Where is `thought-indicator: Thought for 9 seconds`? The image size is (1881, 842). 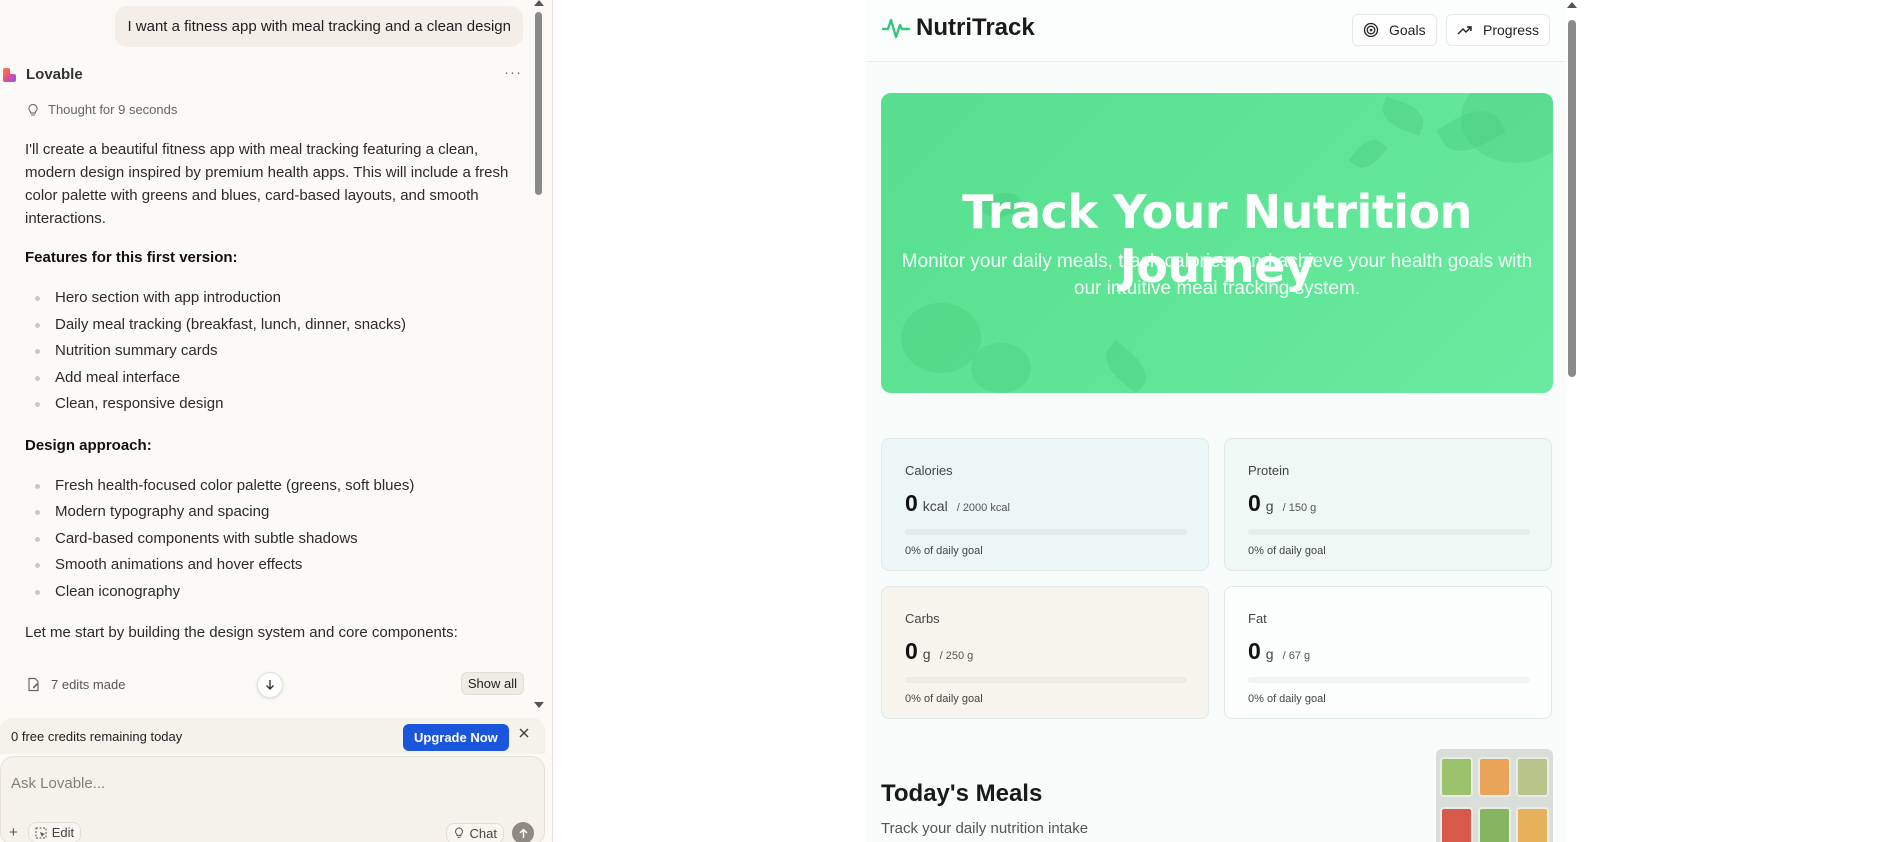 thought-indicator: Thought for 9 seconds is located at coordinates (101, 109).